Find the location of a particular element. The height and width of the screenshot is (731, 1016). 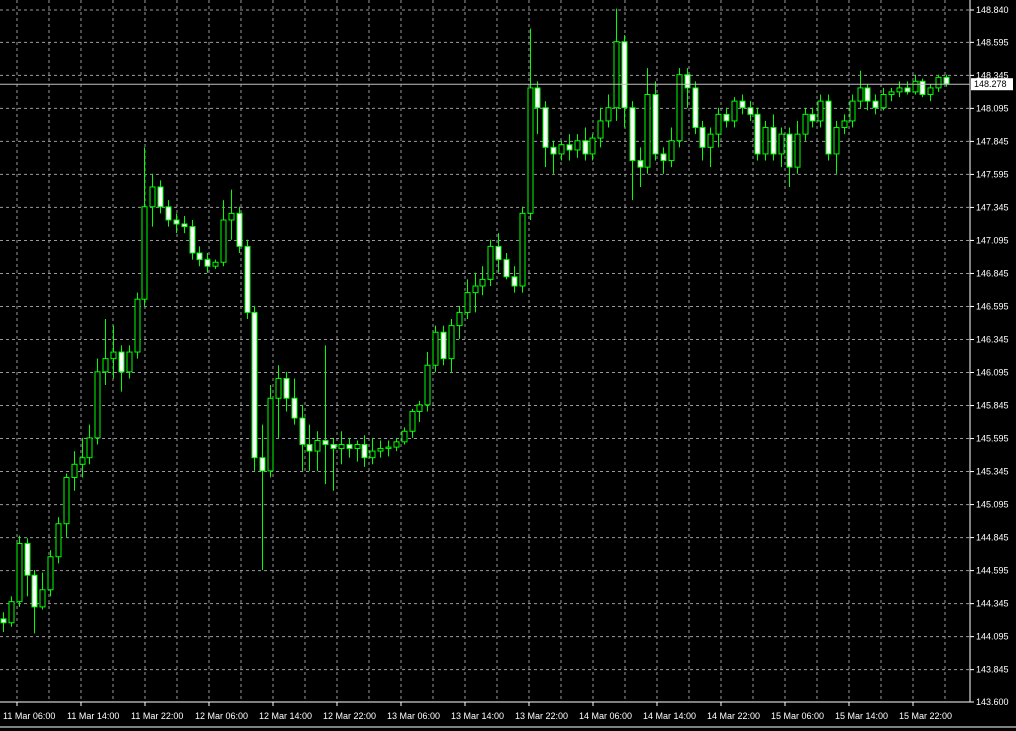

x-tick-label: 15 Mar 22:00 is located at coordinates (925, 716).